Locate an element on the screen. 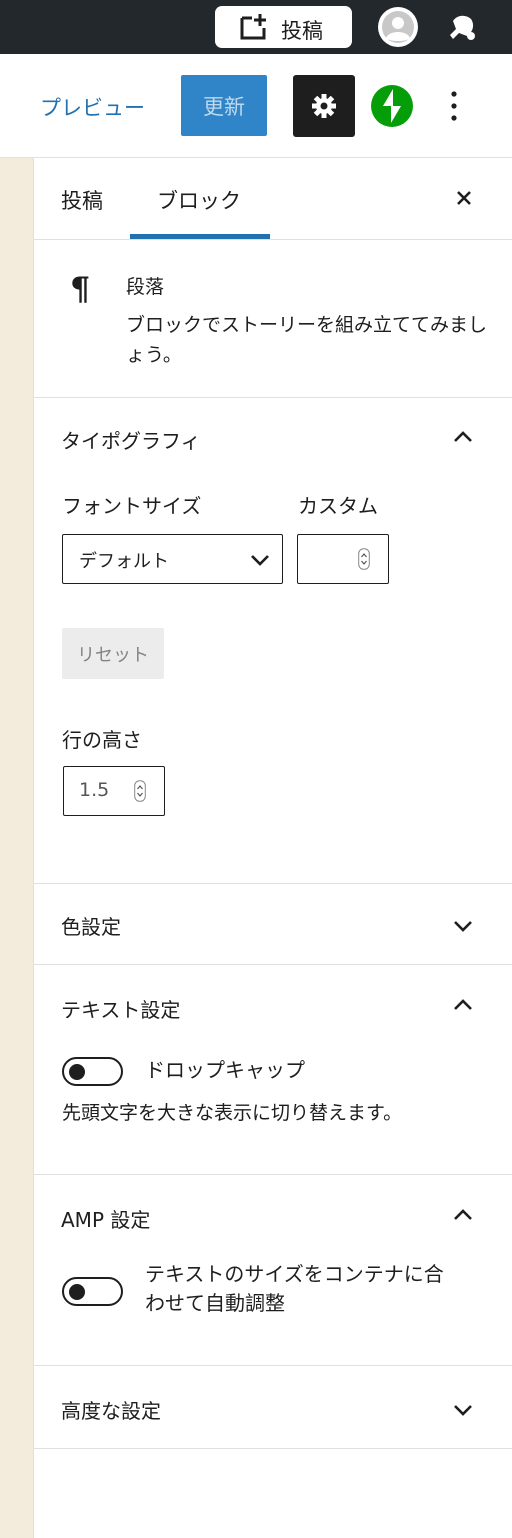 This screenshot has width=512, height=1538. preview-link: プレビュー is located at coordinates (92, 107).